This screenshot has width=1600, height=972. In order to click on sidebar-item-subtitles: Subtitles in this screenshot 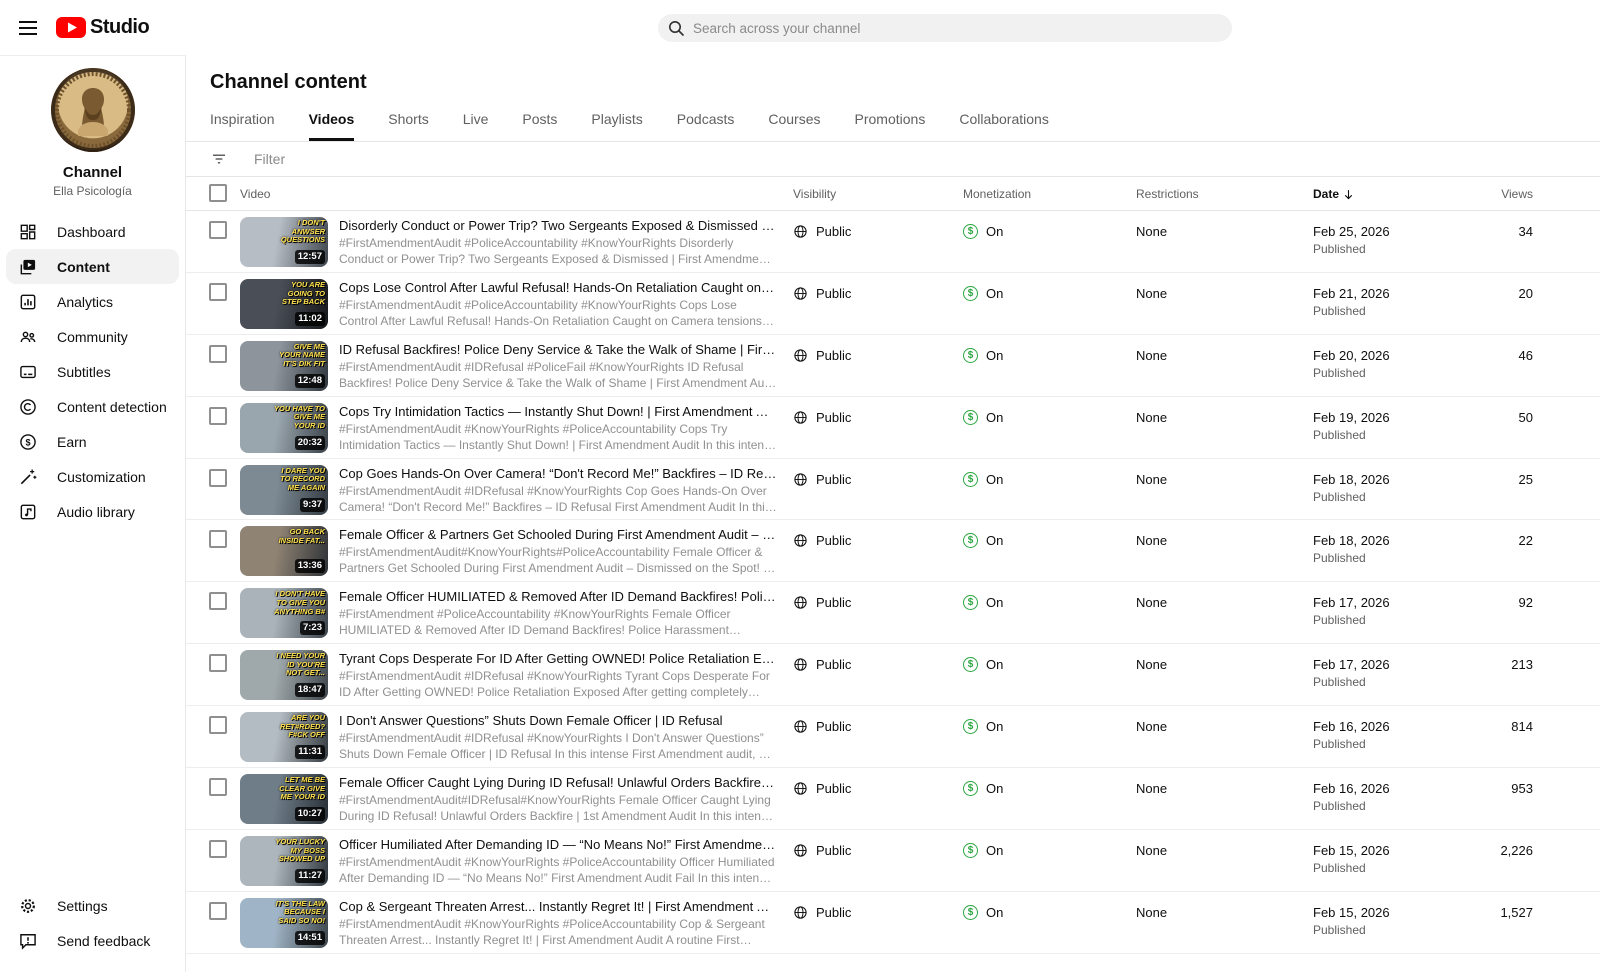, I will do `click(92, 371)`.